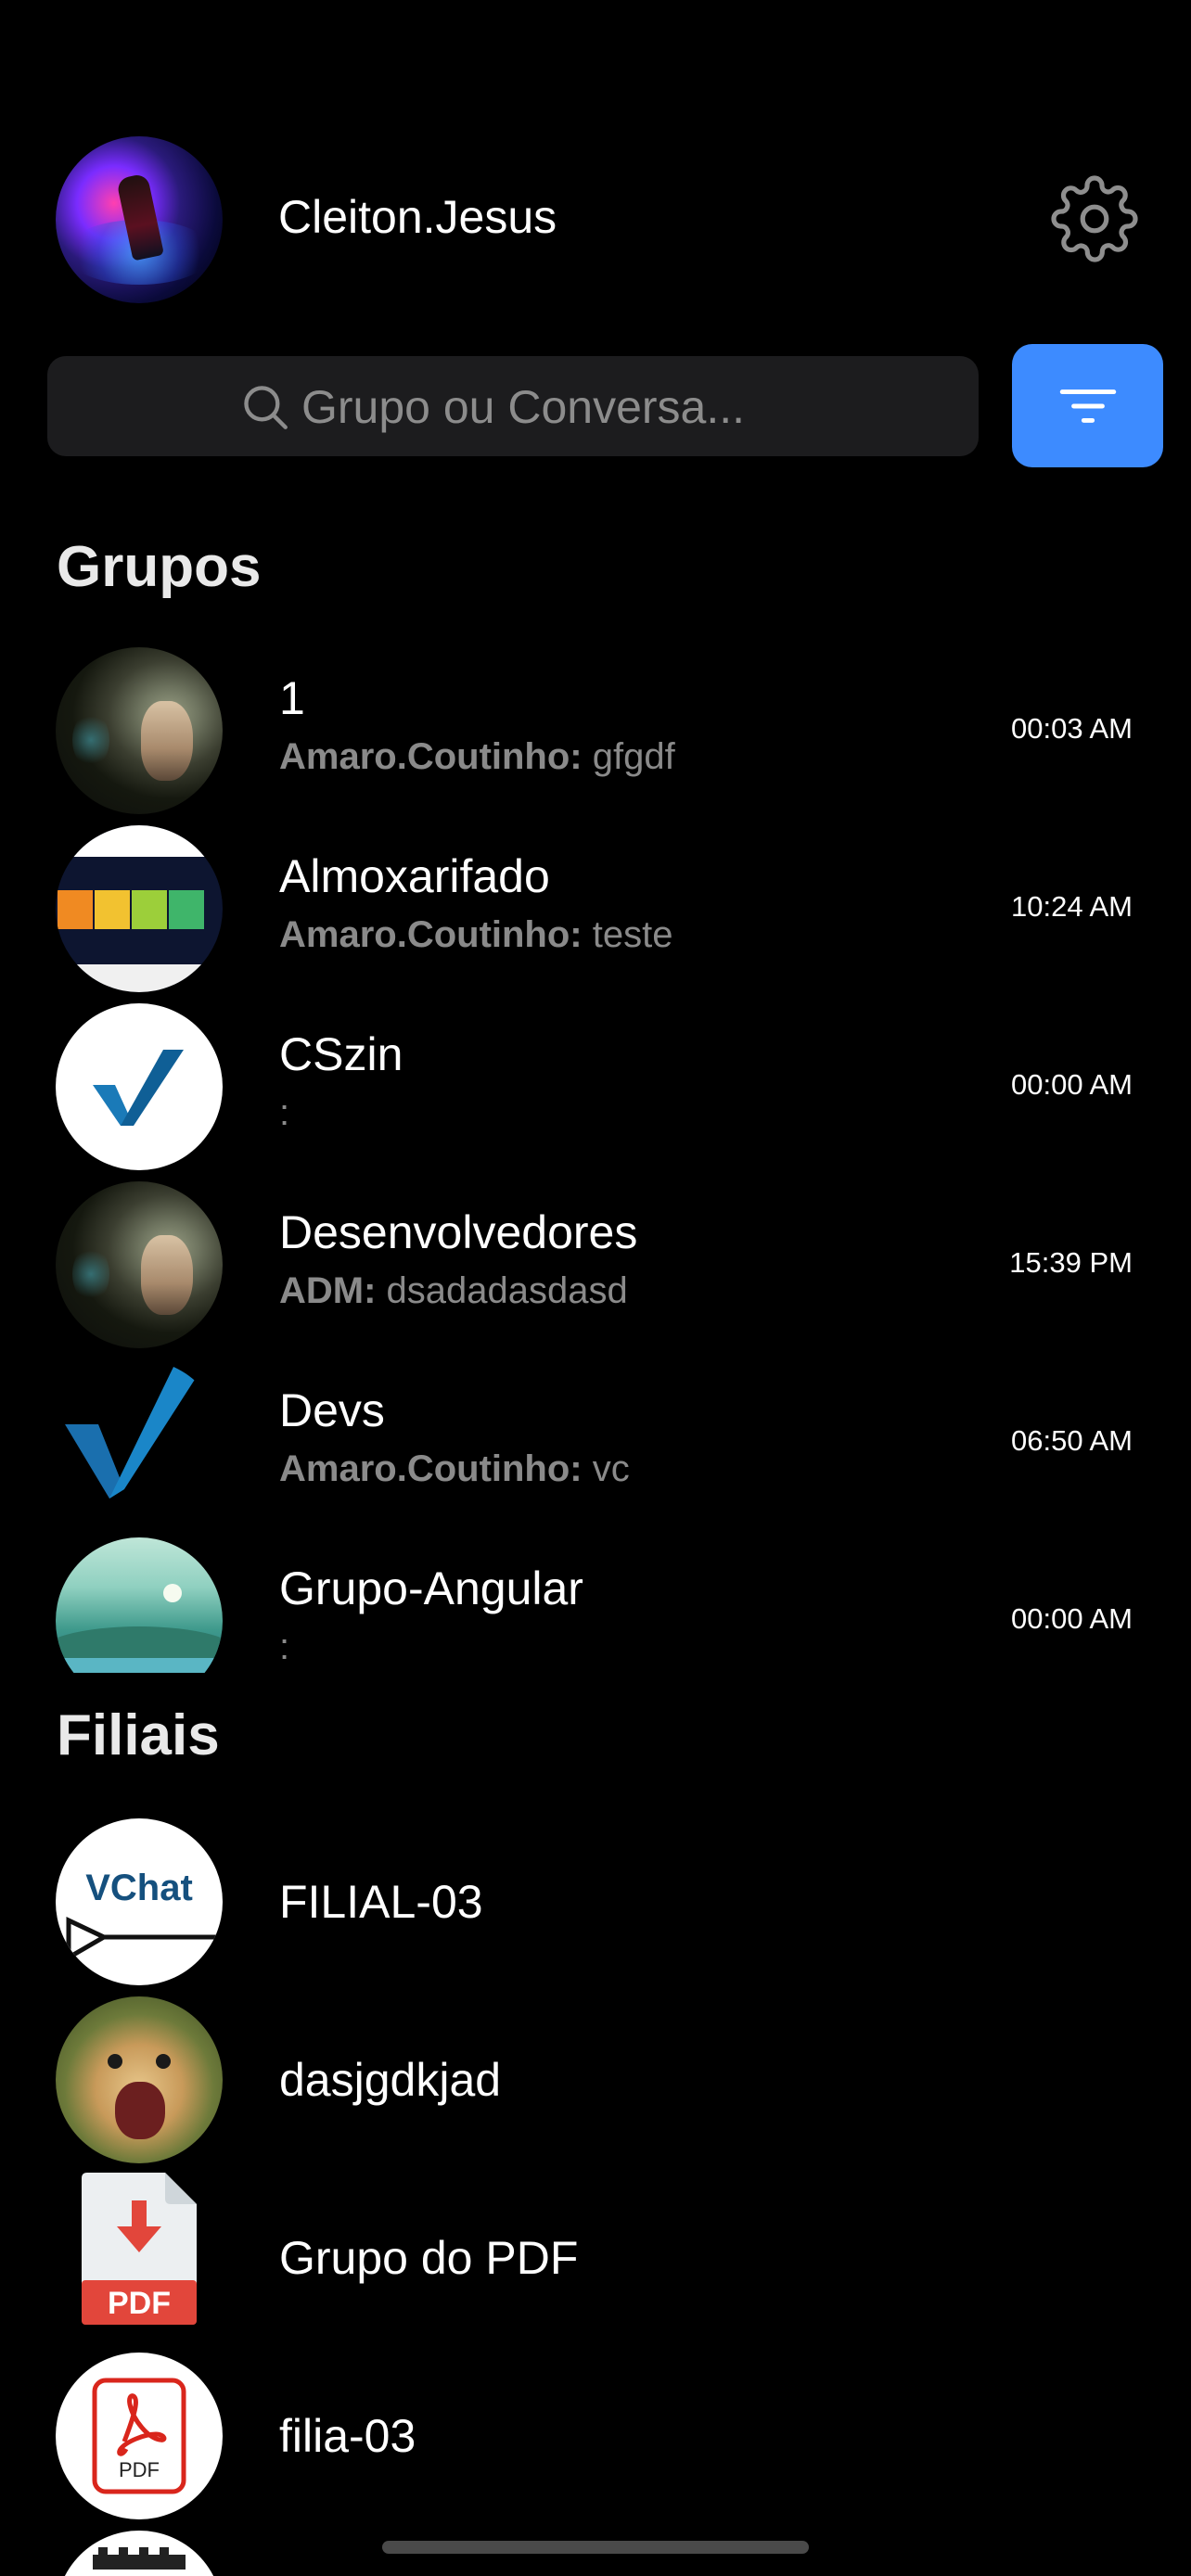 This screenshot has height=2576, width=1191. I want to click on last-message: ADM: dsadadasdasd, so click(453, 1291).